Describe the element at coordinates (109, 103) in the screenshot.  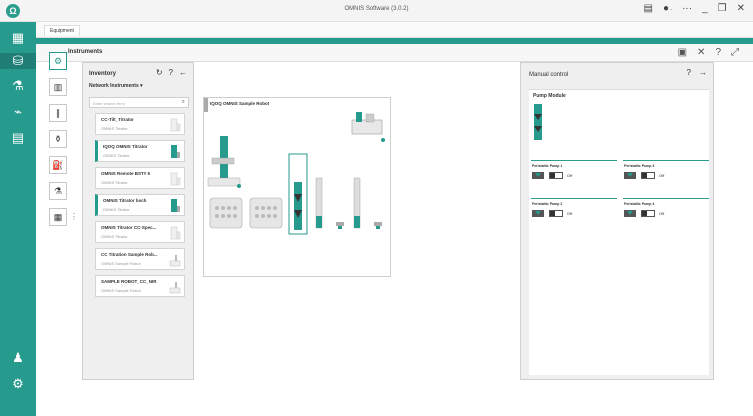
I see `search-placeholder: Enter search term` at that location.